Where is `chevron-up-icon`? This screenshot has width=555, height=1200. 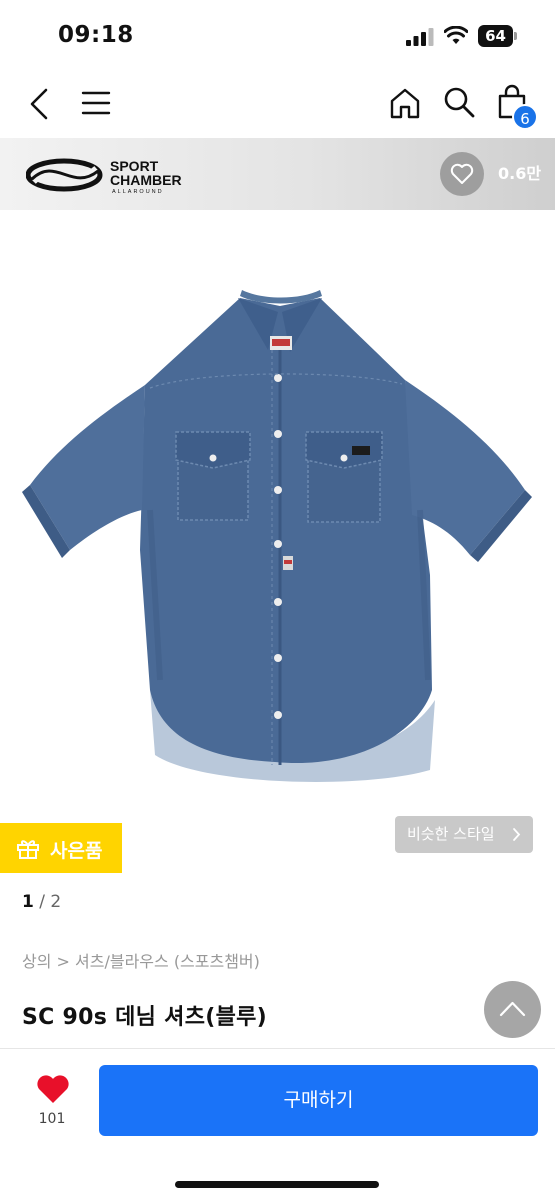
chevron-up-icon is located at coordinates (512, 1009).